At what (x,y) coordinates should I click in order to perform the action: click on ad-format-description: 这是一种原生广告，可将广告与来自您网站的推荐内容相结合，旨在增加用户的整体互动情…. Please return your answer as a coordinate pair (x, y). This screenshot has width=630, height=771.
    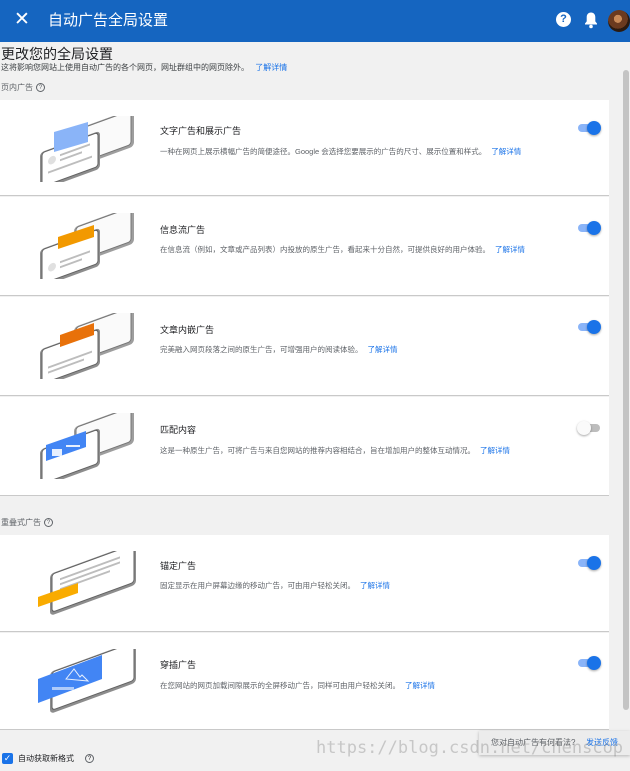
    Looking at the image, I should click on (335, 450).